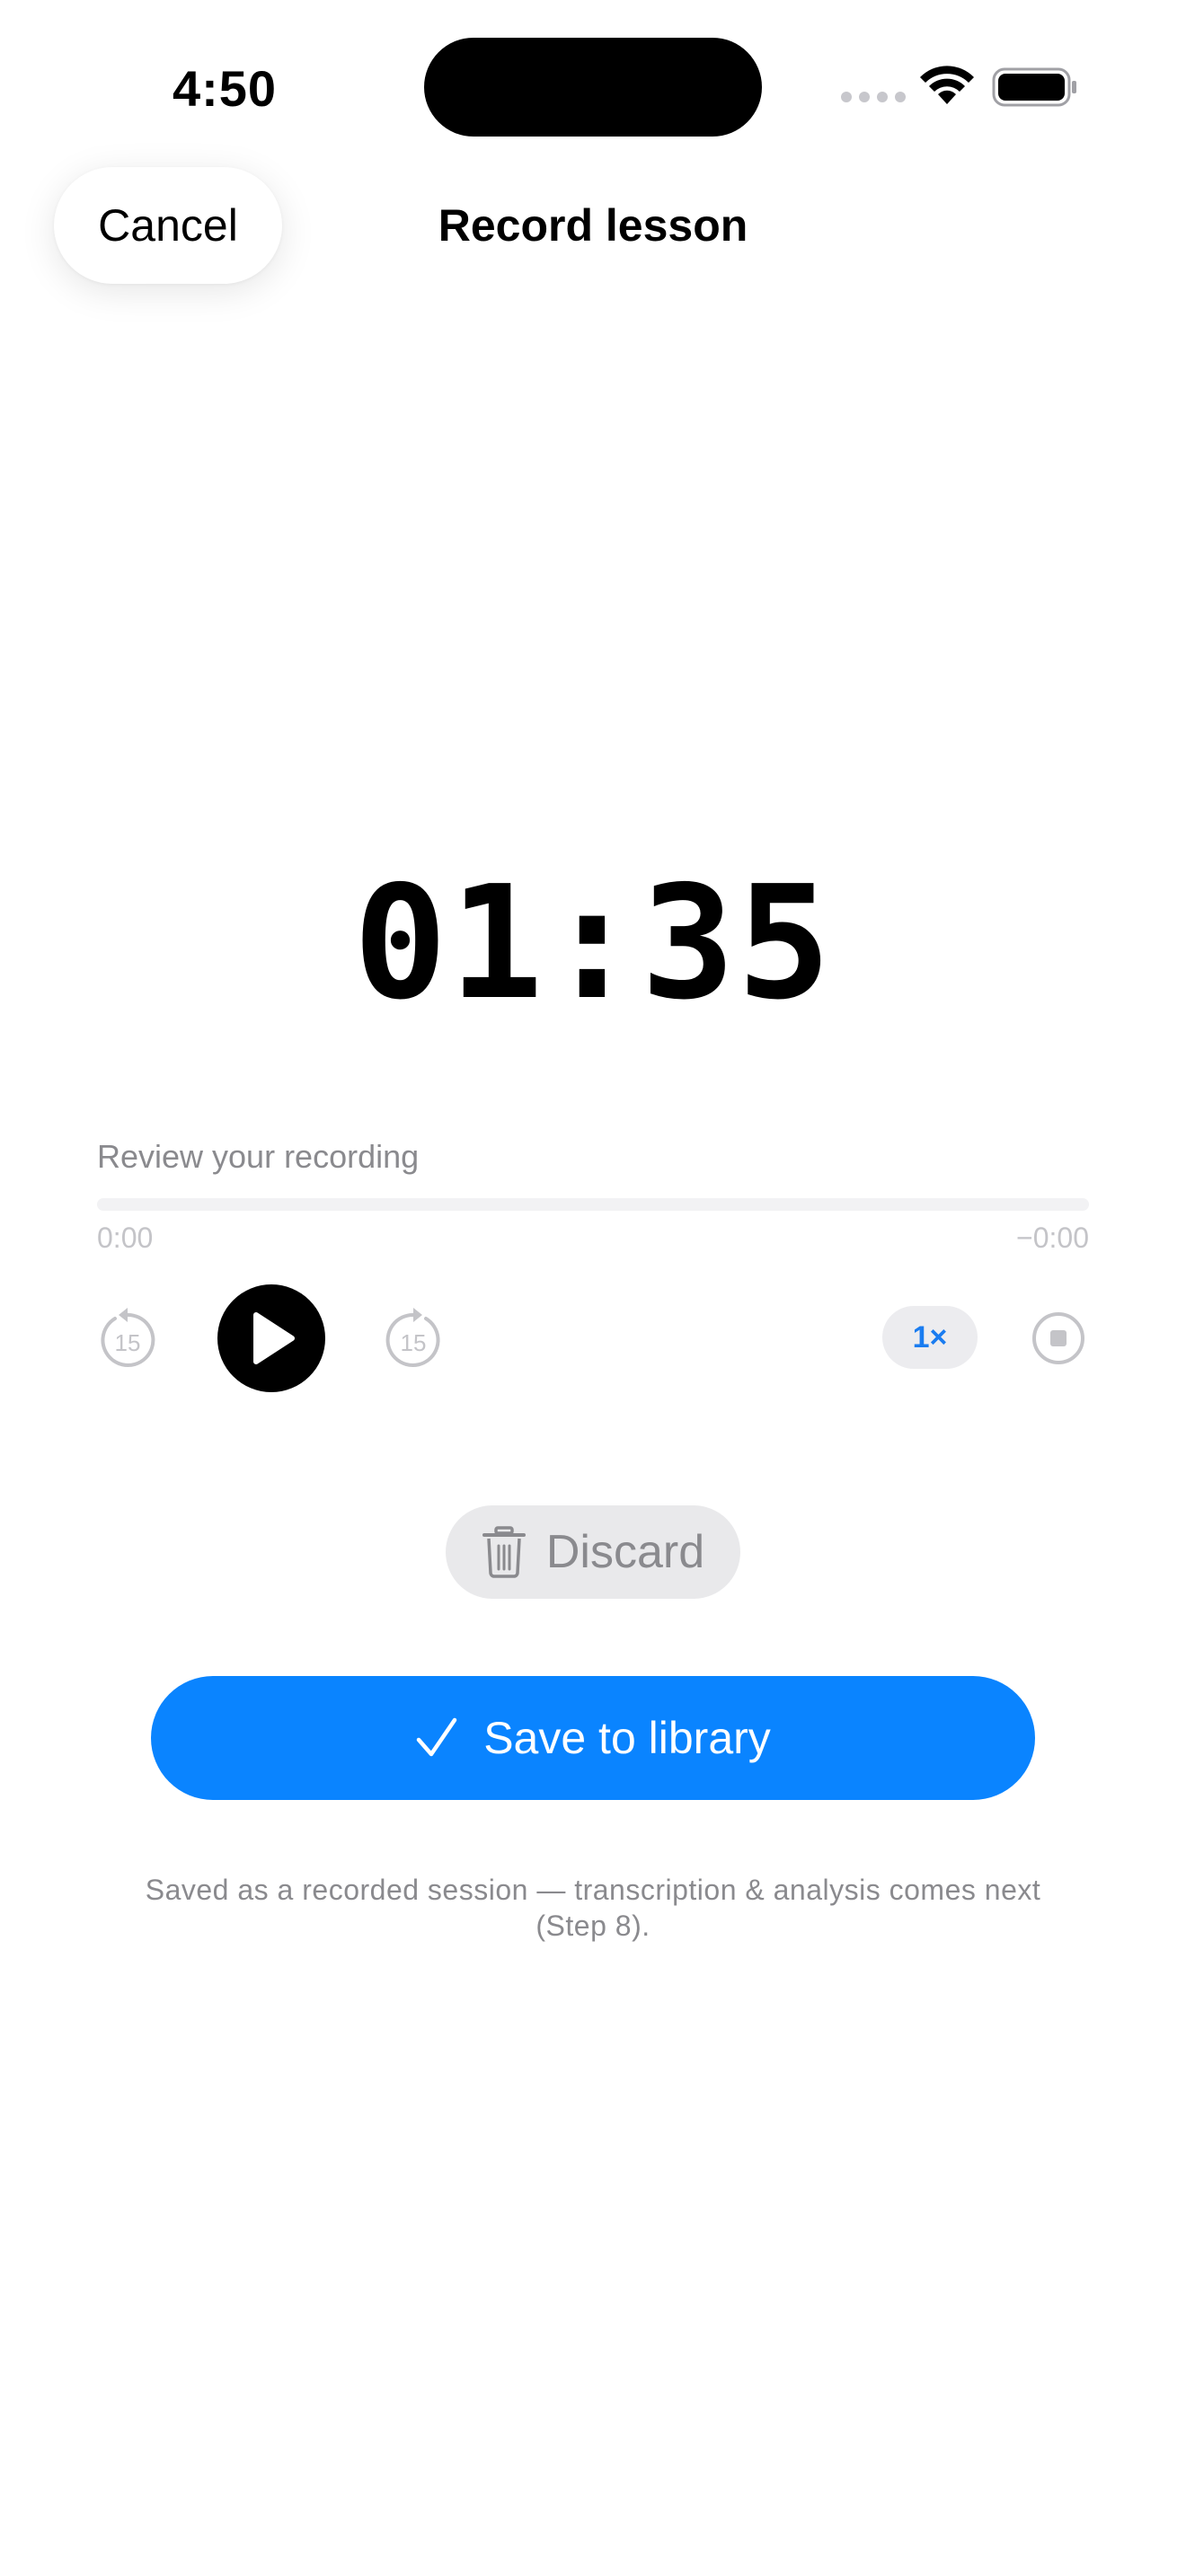 This screenshot has height=2576, width=1186. I want to click on skip-back-15-icon: 15, so click(128, 1337).